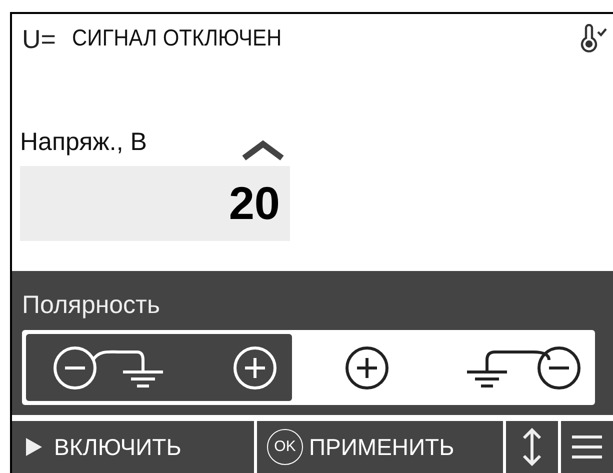 The image size is (613, 473). I want to click on menu-button, so click(587, 446).